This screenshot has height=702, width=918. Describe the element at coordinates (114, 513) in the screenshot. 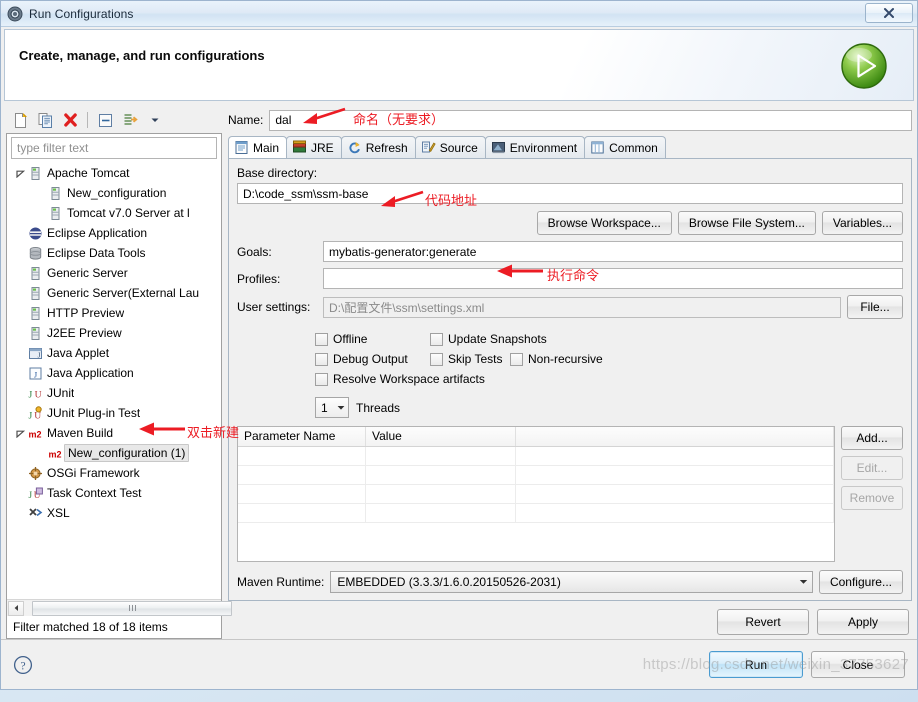

I see `tree-item-xsl: XSL` at that location.